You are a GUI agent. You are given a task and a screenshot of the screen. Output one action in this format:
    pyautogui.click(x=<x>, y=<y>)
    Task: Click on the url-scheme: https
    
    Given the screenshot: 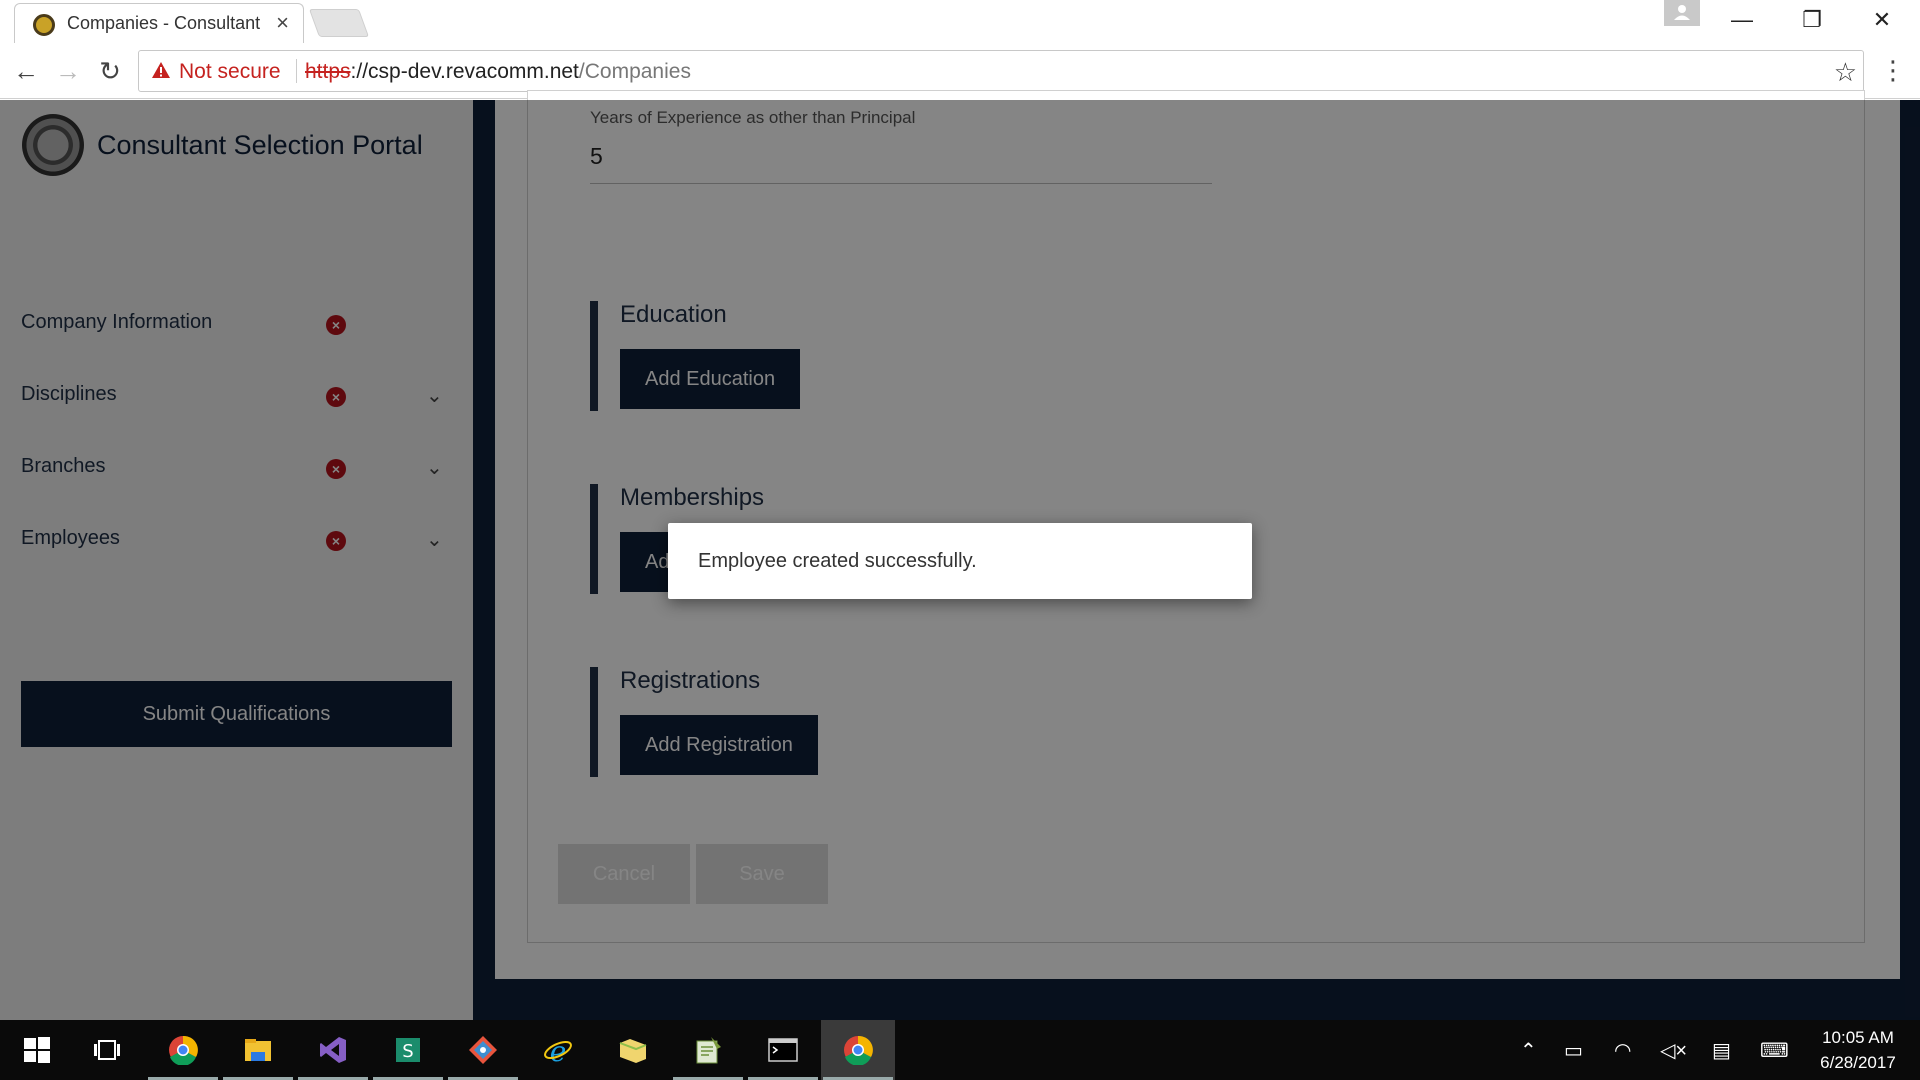 What is the action you would take?
    pyautogui.click(x=328, y=71)
    